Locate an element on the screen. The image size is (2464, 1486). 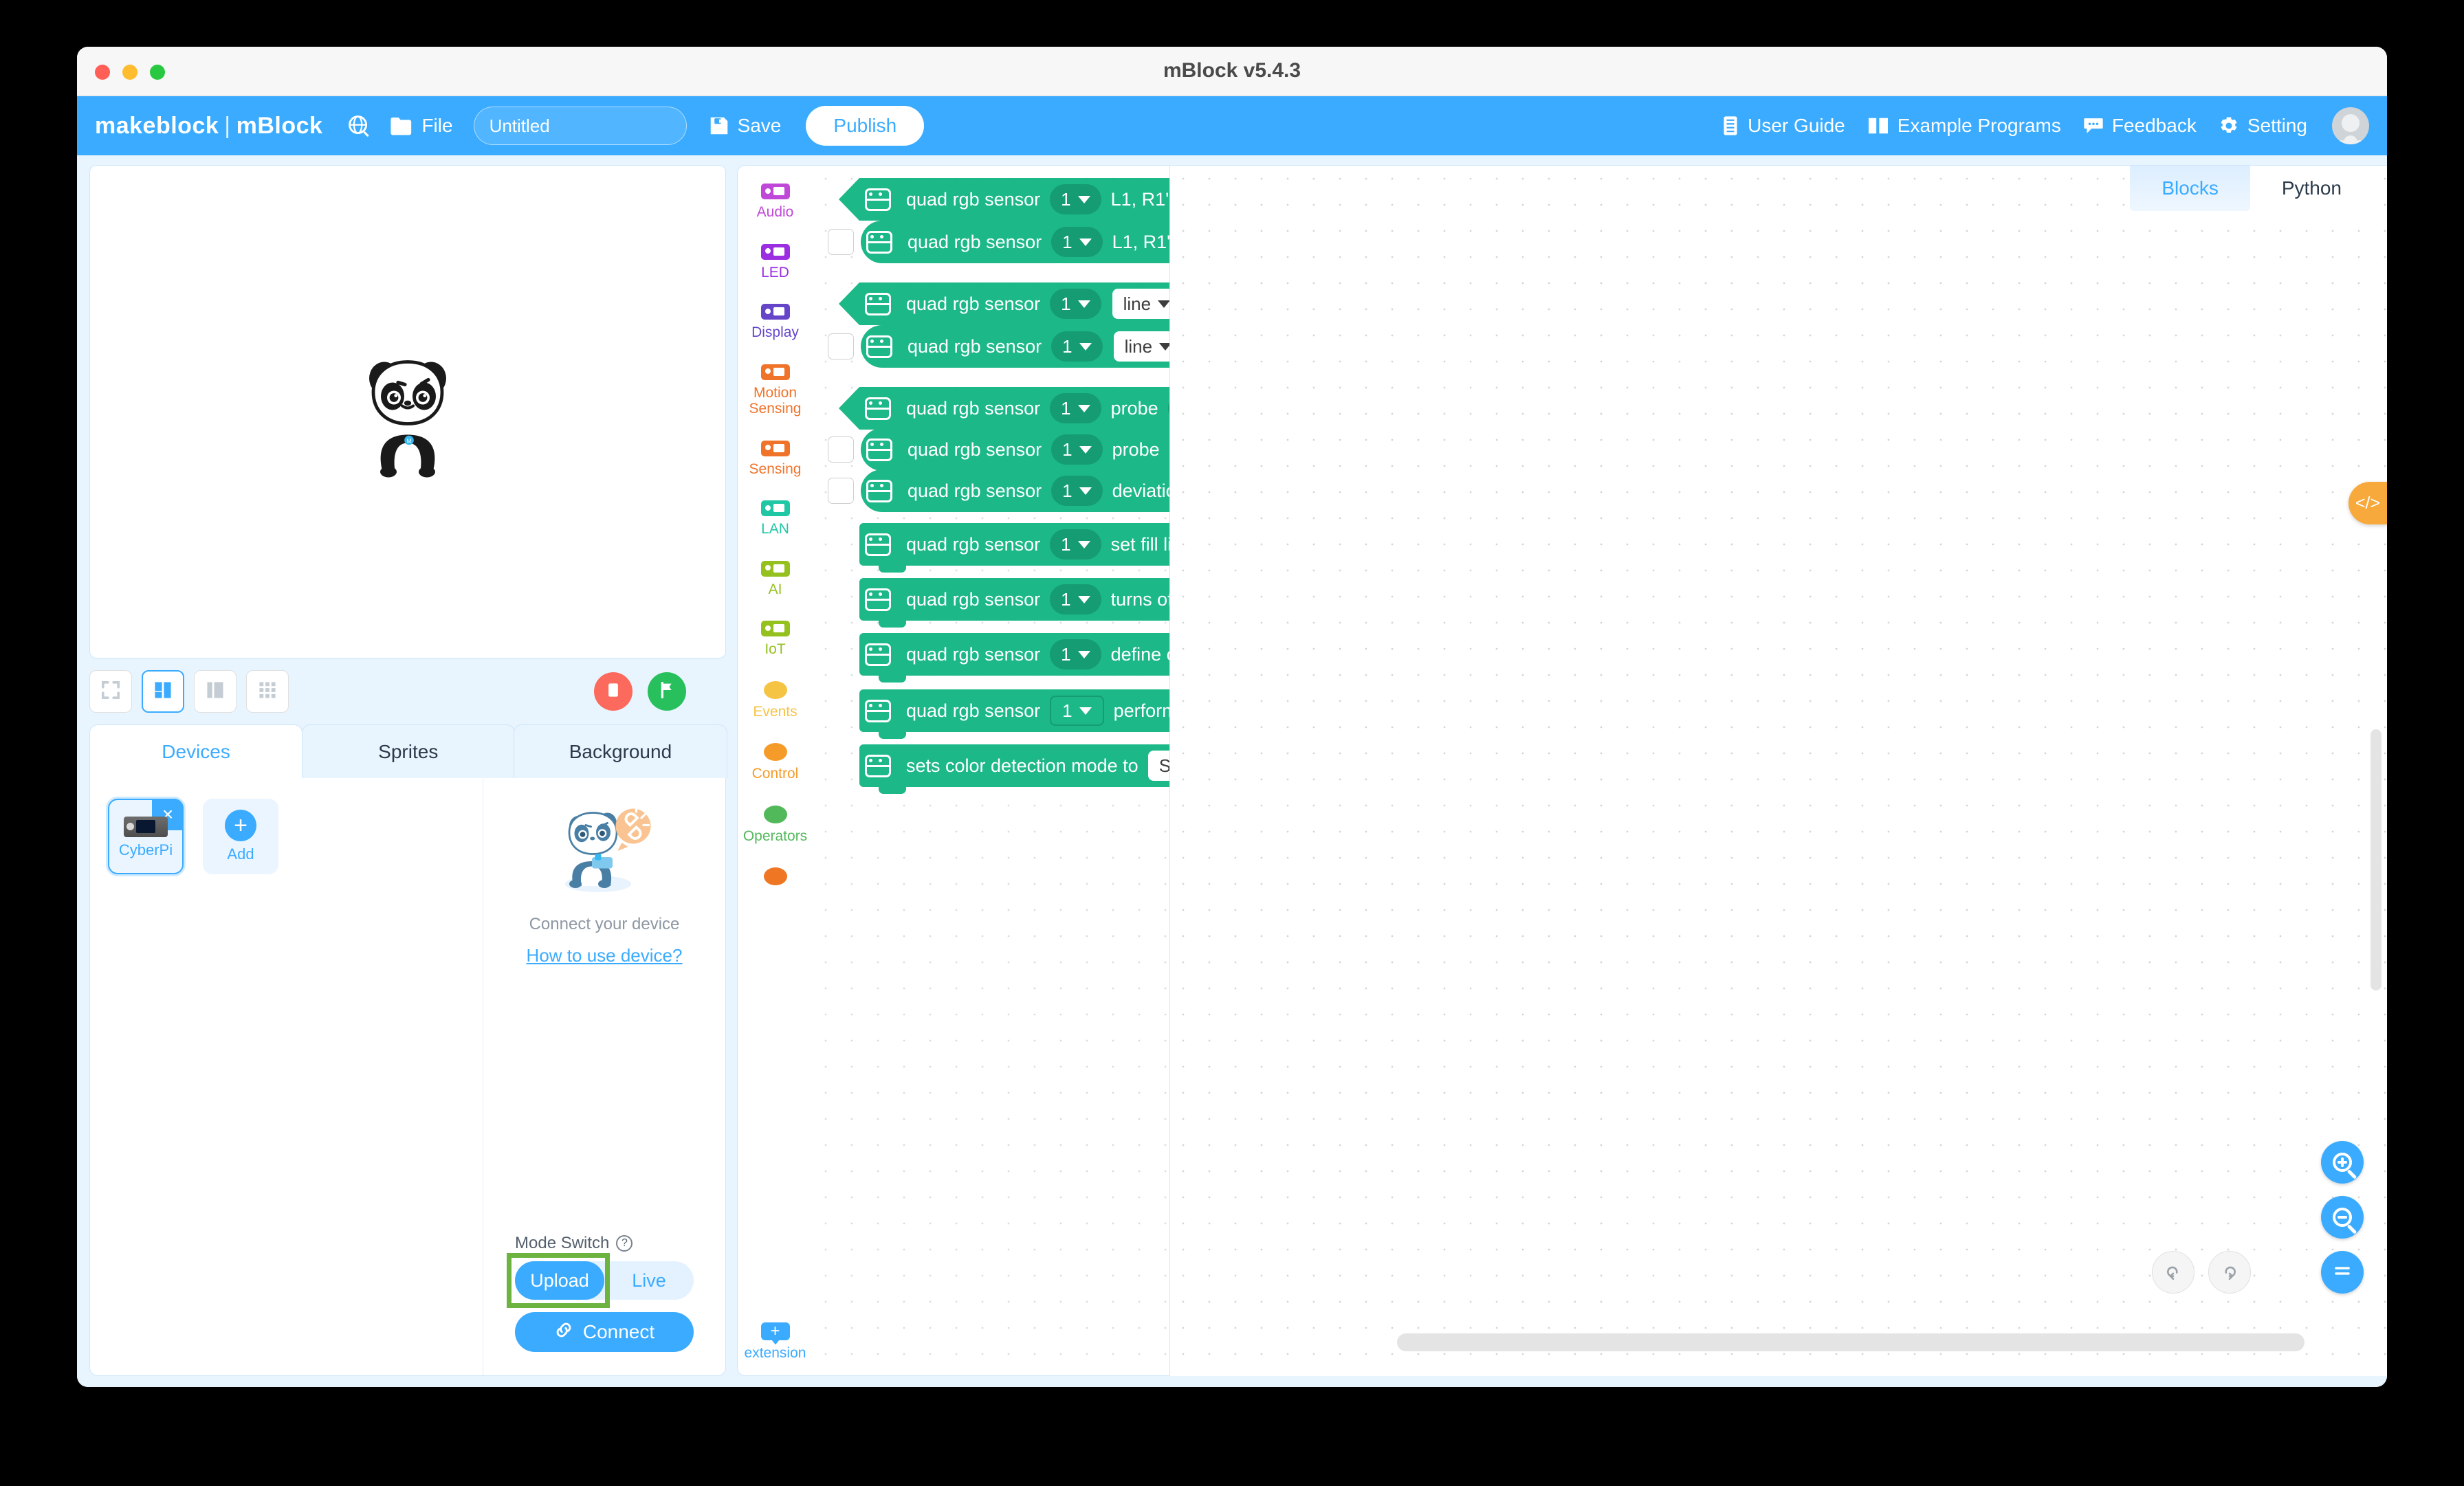
panda-sprite: M is located at coordinates (408, 413).